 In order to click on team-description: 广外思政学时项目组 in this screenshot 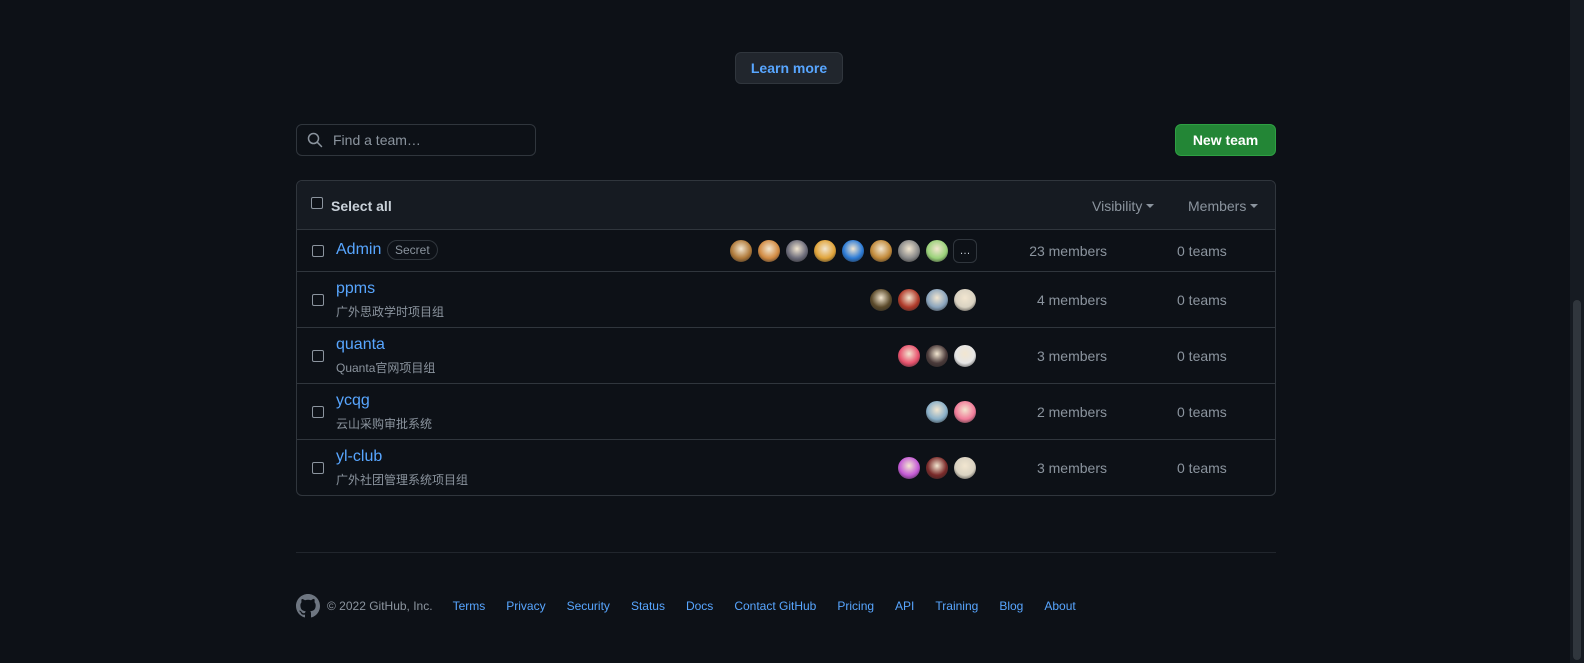, I will do `click(390, 312)`.